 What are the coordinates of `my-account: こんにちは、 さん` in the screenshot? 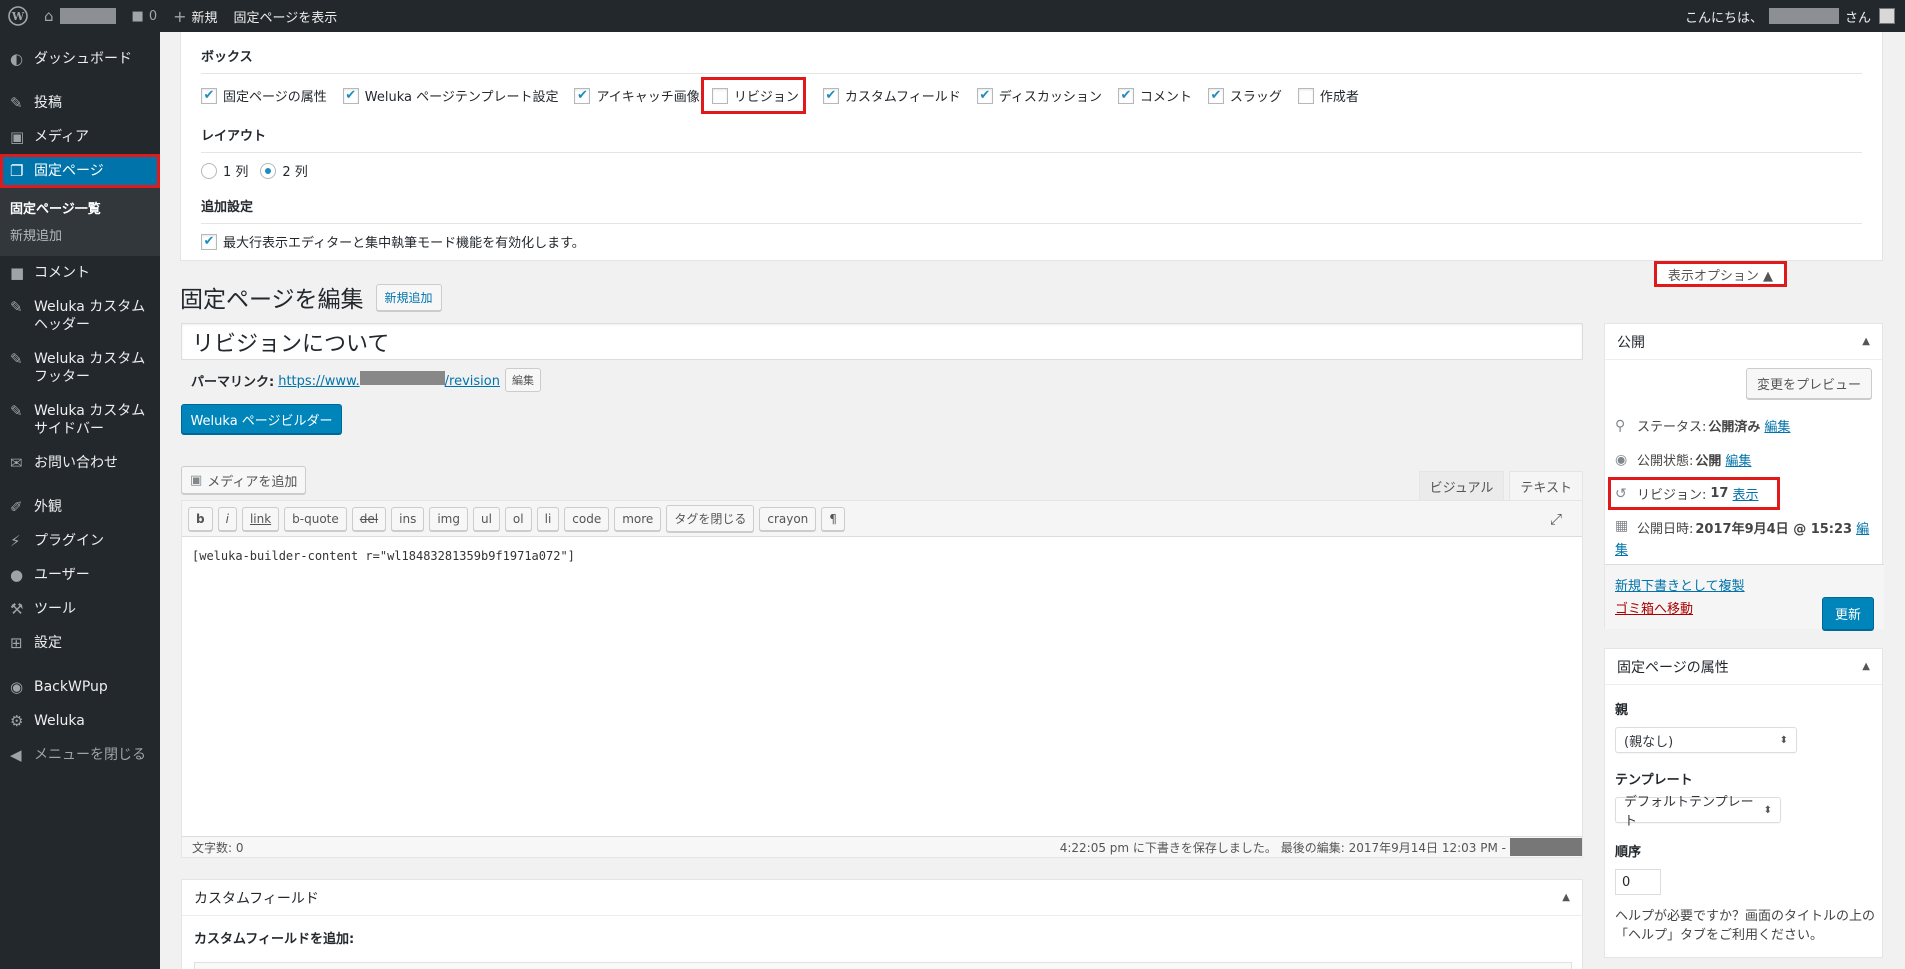 It's located at (1795, 16).